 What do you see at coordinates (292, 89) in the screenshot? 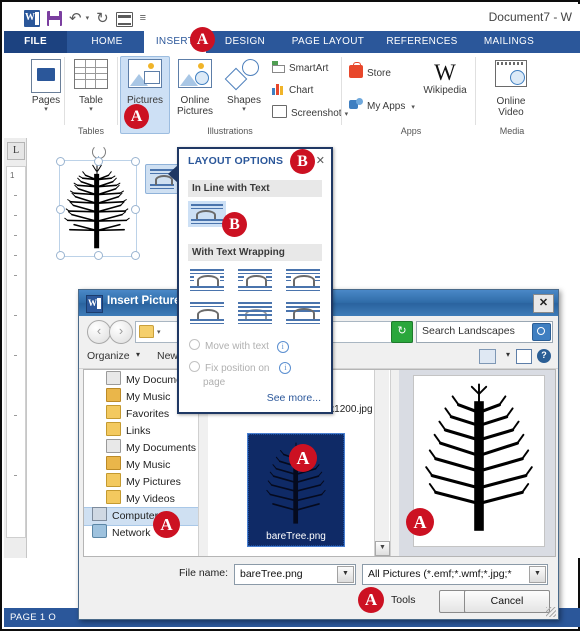
I see `chart-button: Chart` at bounding box center [292, 89].